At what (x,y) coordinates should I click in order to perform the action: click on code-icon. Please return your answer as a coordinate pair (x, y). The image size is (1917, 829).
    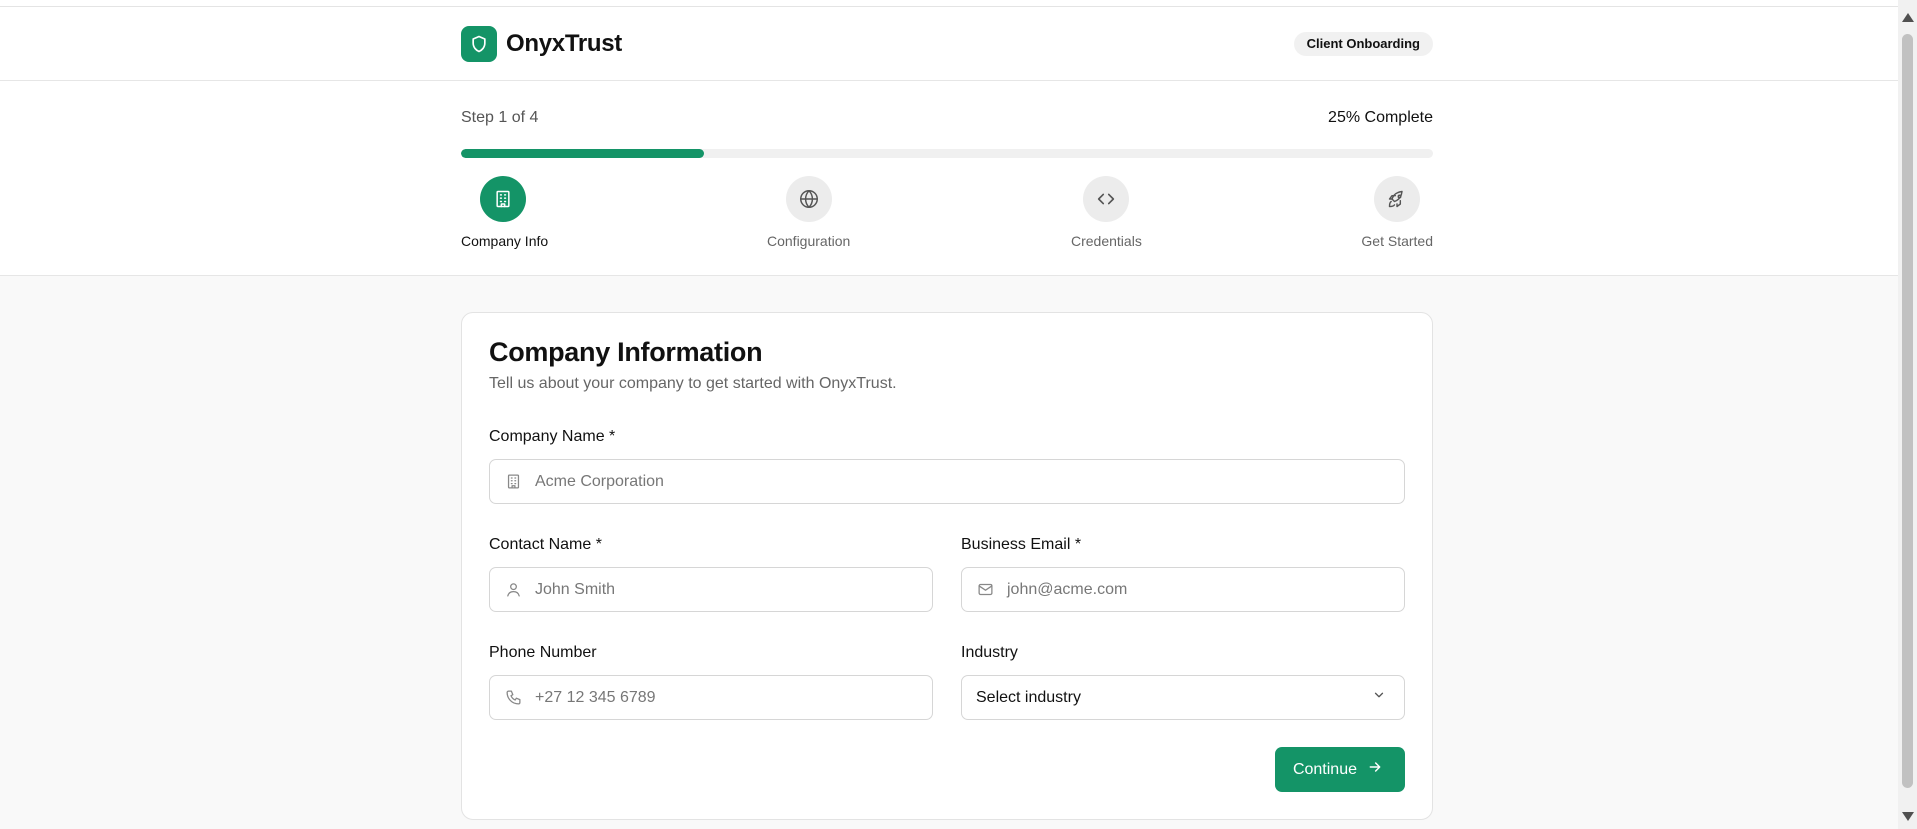
    Looking at the image, I should click on (1106, 199).